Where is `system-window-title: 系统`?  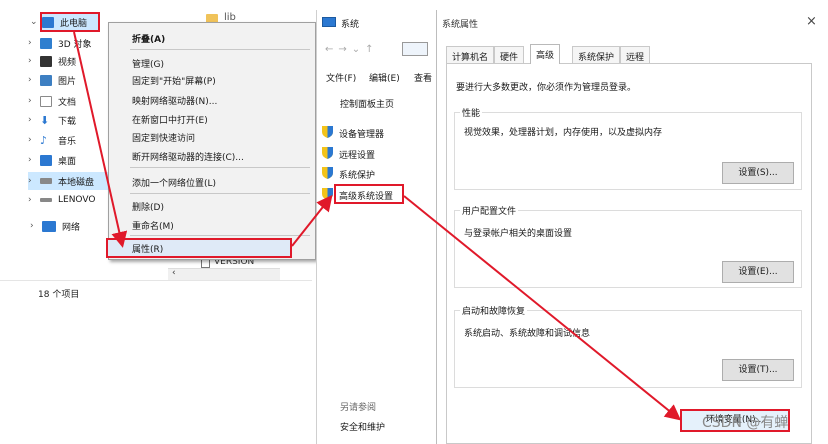 system-window-title: 系统 is located at coordinates (350, 25).